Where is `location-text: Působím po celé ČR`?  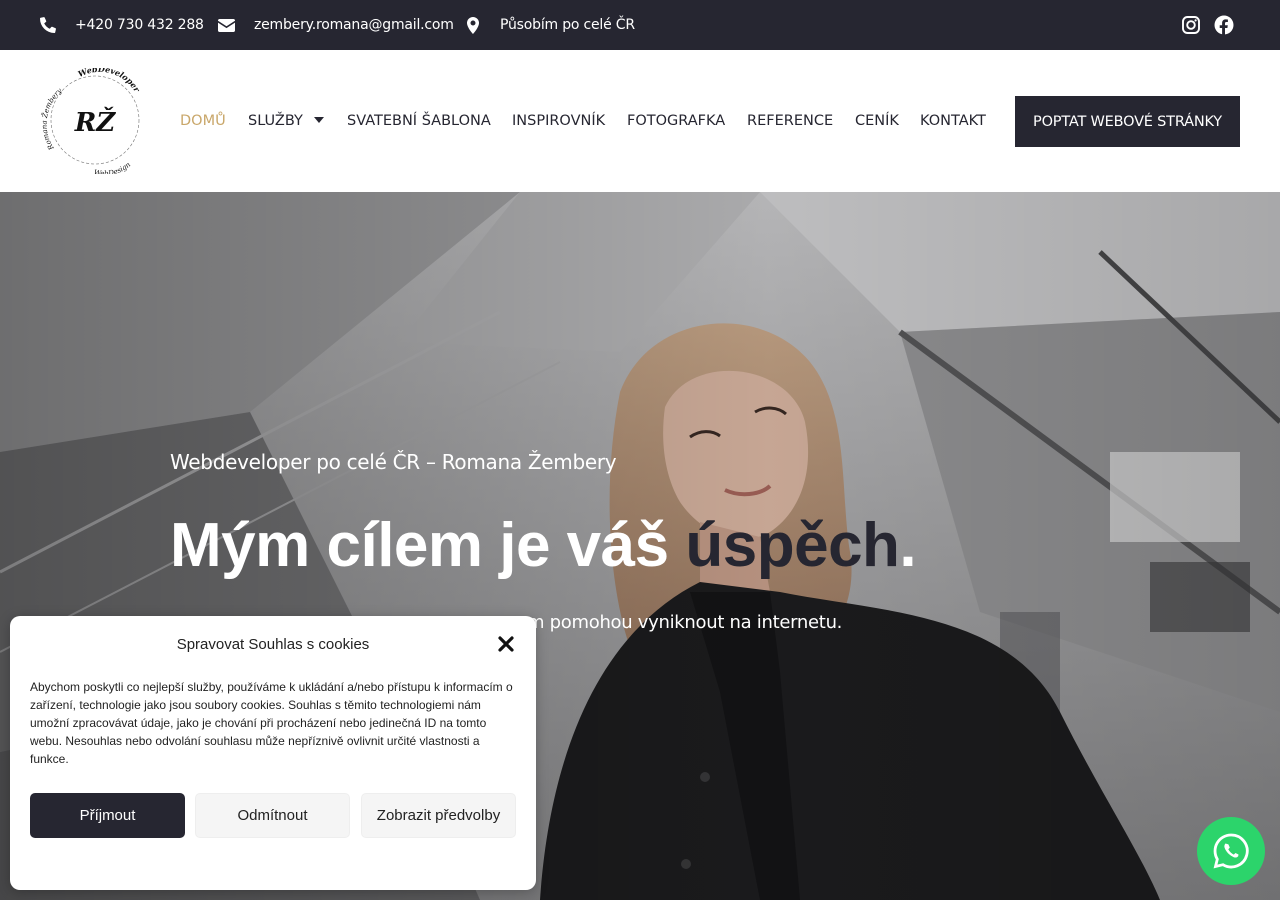 location-text: Působím po celé ČR is located at coordinates (567, 25).